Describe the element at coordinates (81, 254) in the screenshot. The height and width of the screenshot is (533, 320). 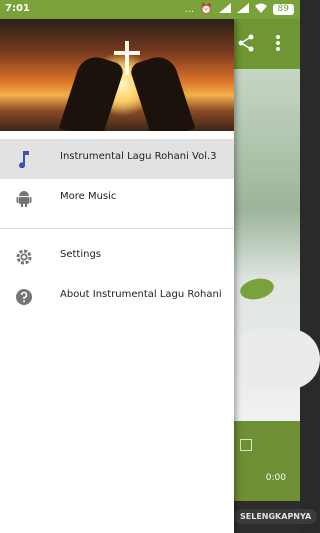
I see `drawer-item-label: Settings` at that location.